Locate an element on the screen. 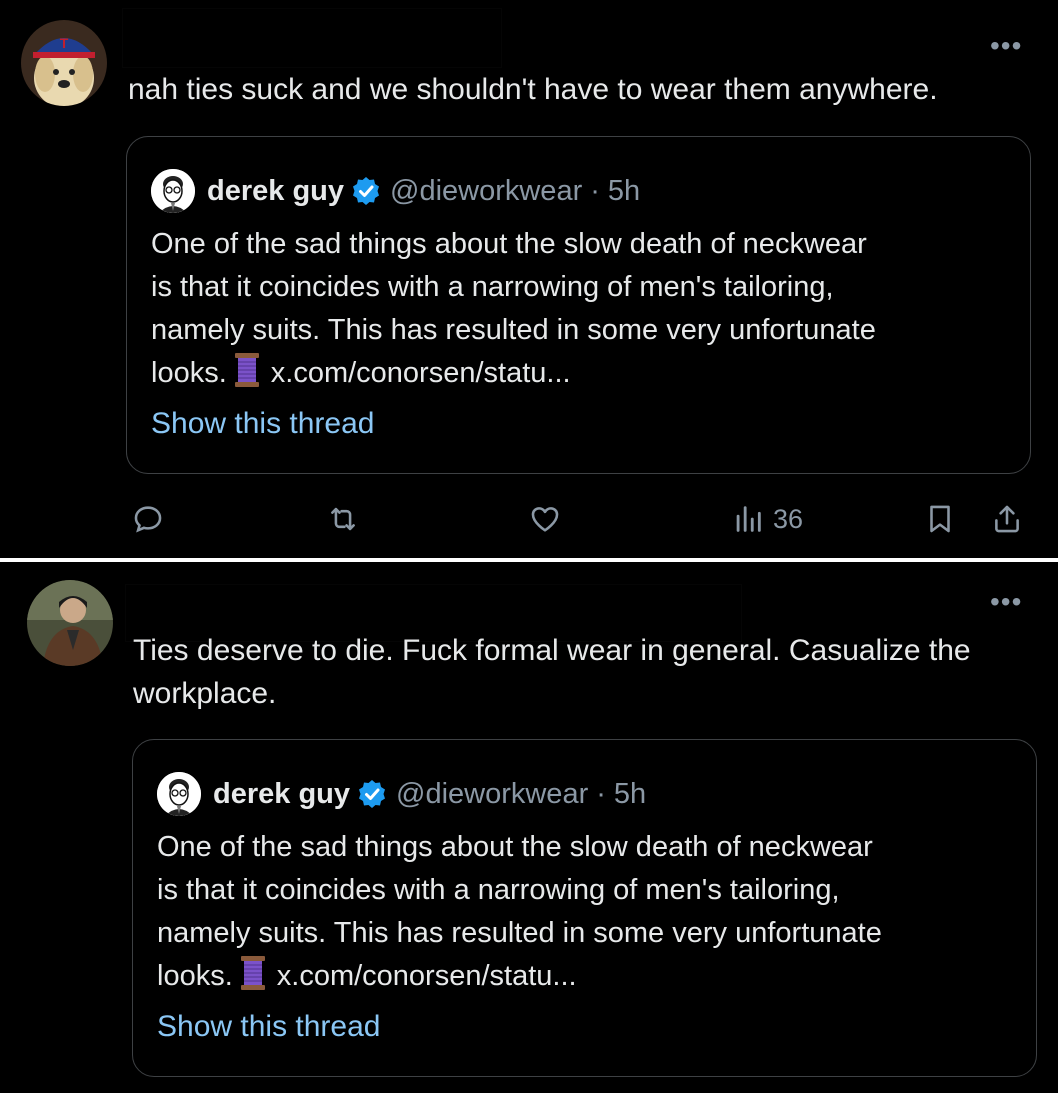 This screenshot has height=1093, width=1058. heart-icon is located at coordinates (545, 519).